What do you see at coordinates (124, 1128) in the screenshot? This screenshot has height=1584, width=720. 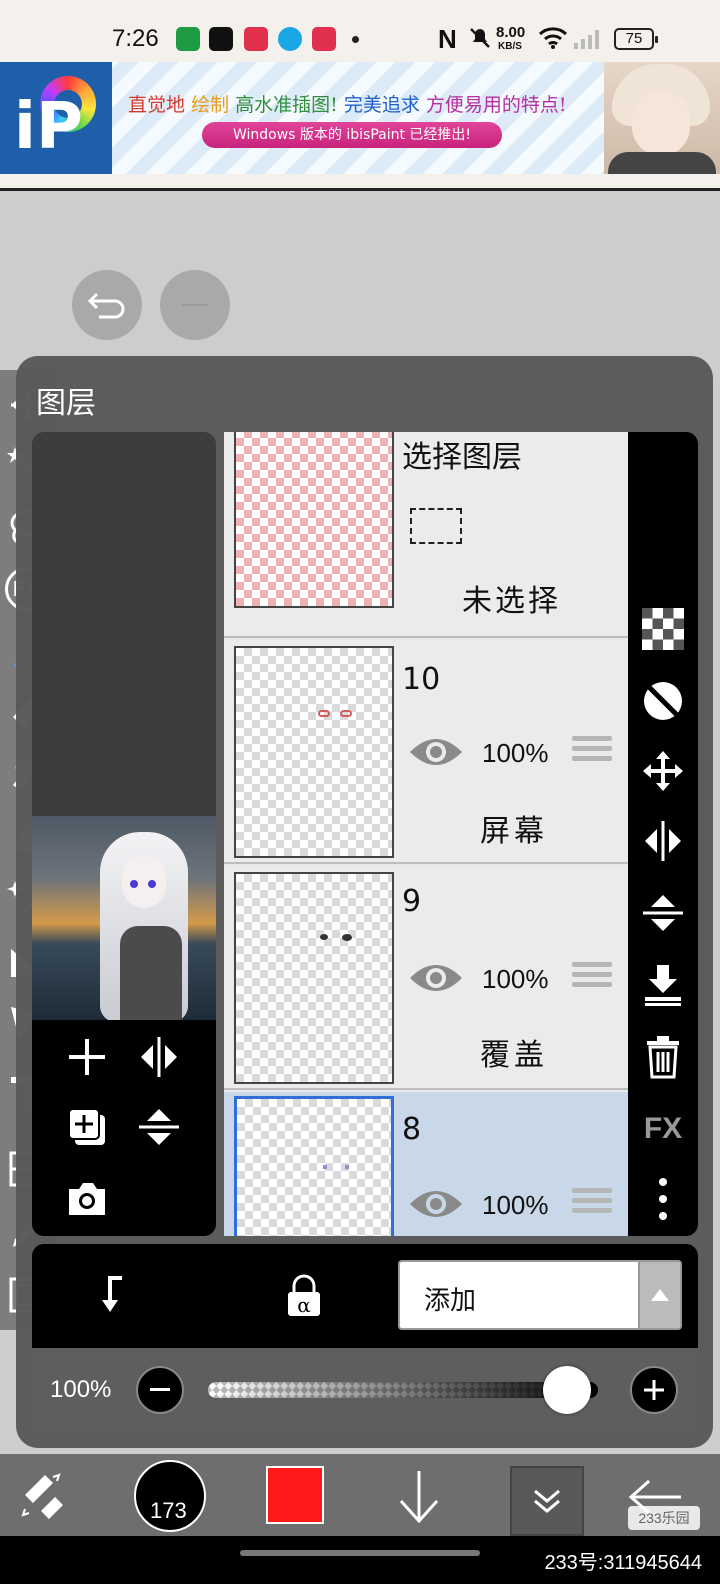 I see `layer-actions` at bounding box center [124, 1128].